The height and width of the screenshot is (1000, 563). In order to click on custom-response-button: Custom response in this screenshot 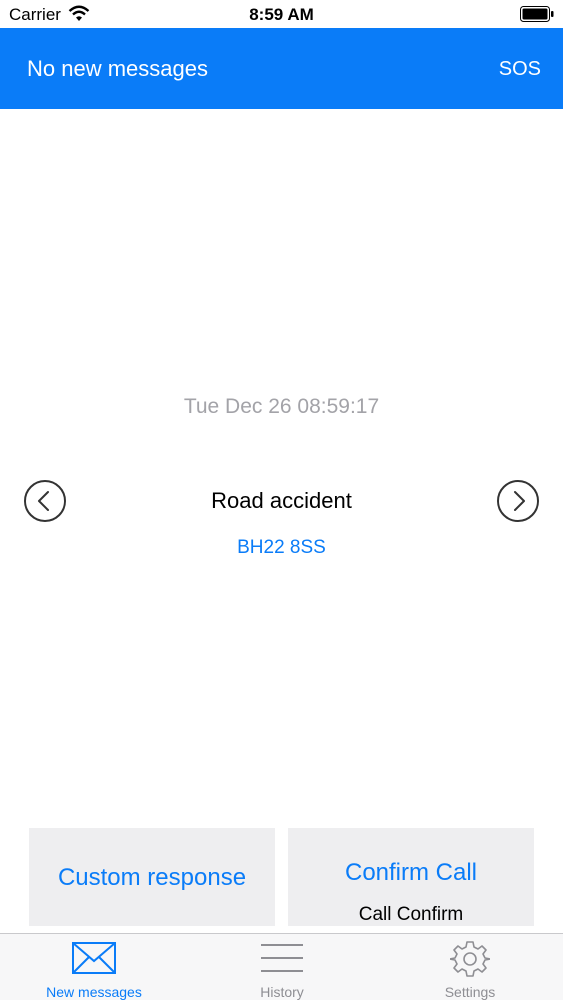, I will do `click(152, 877)`.